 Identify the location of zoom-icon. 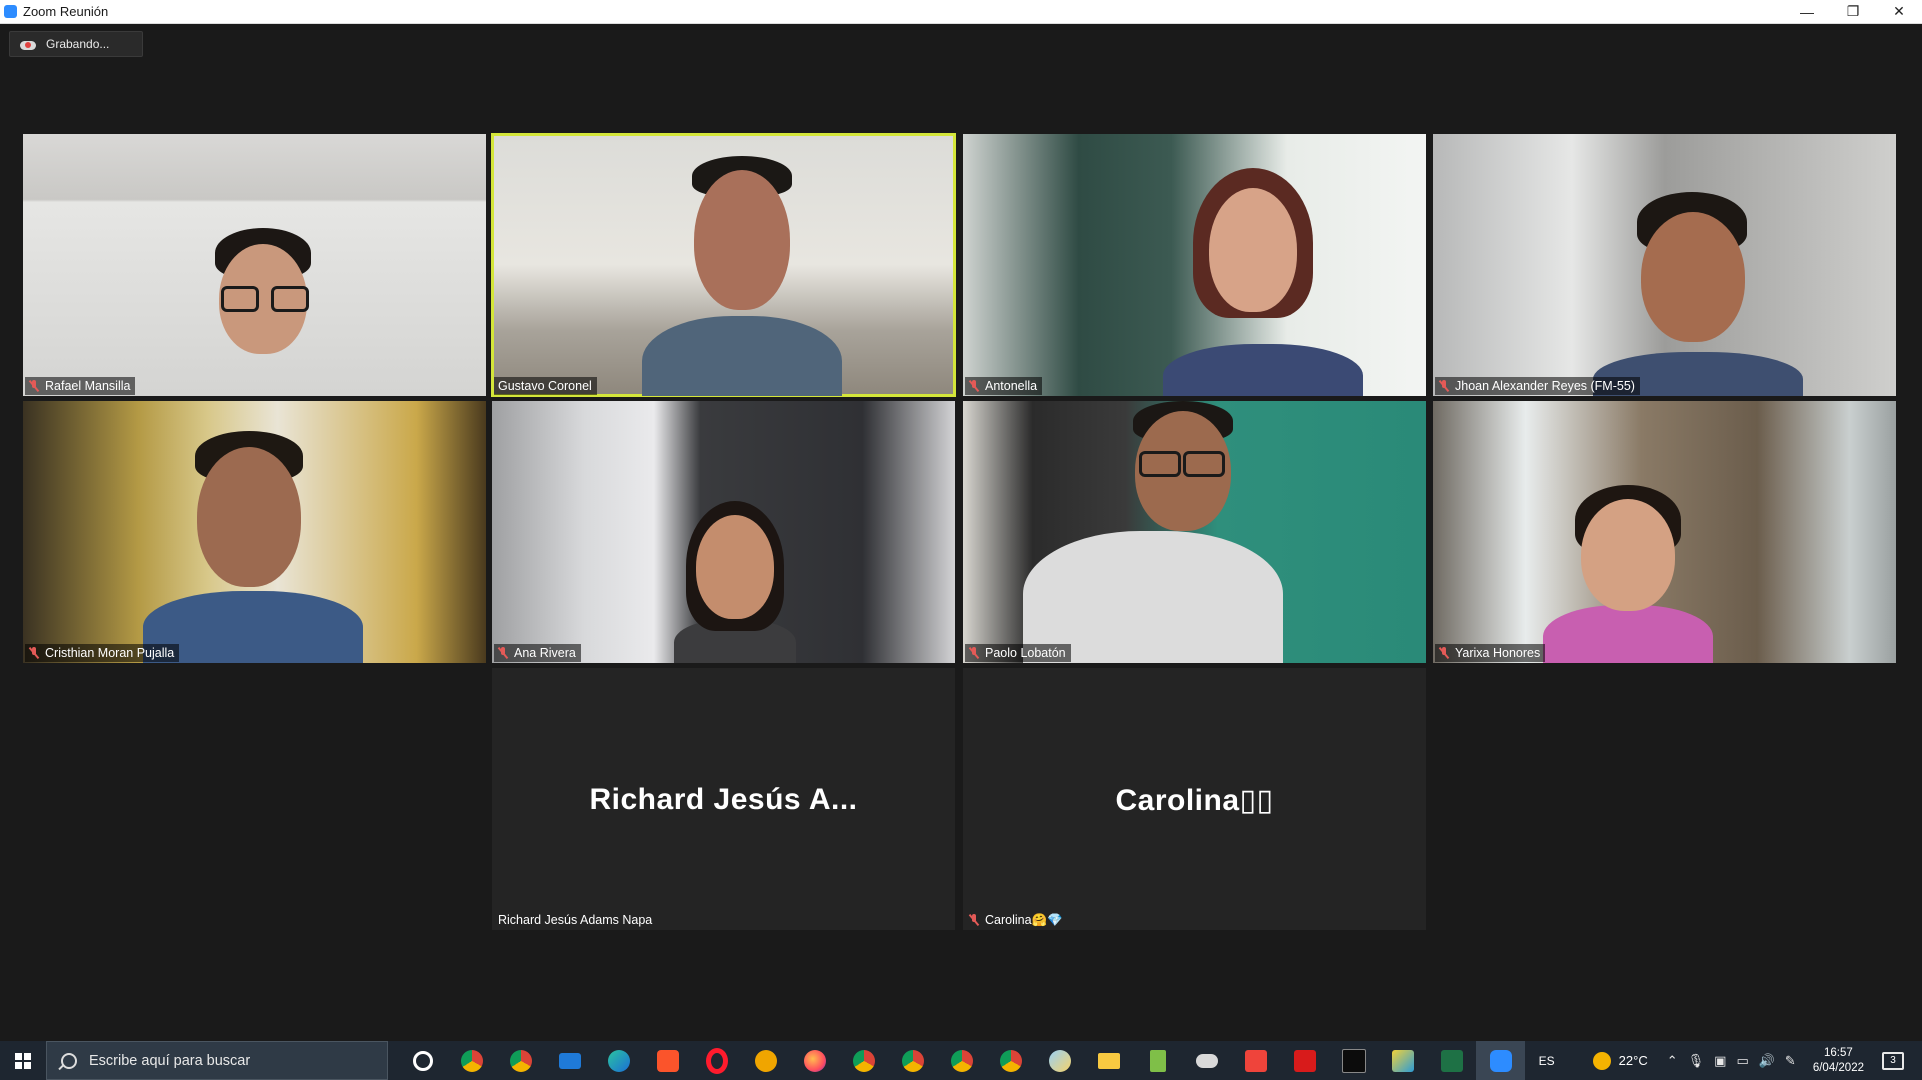
(1500, 1060).